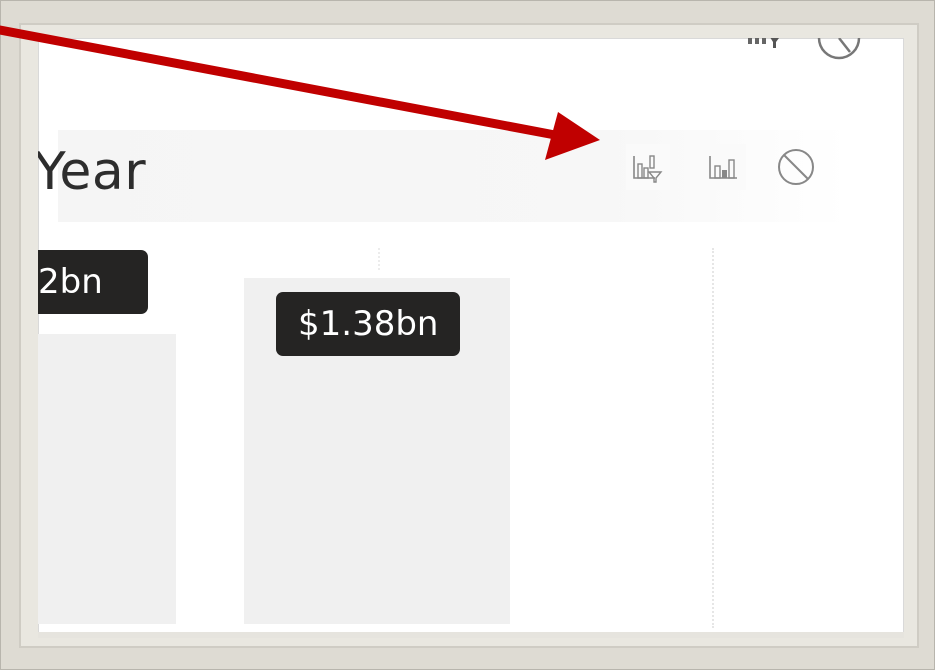 This screenshot has height=670, width=935. Describe the element at coordinates (92, 172) in the screenshot. I see `chart-title: Year` at that location.